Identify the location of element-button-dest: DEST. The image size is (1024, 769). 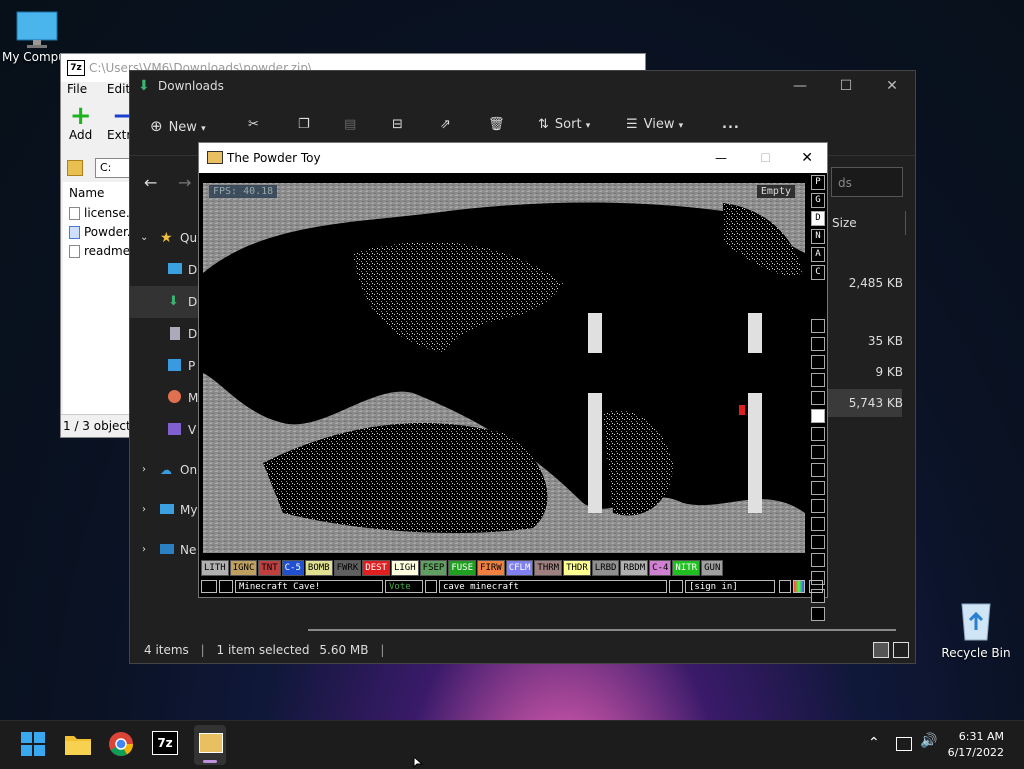
(376, 568).